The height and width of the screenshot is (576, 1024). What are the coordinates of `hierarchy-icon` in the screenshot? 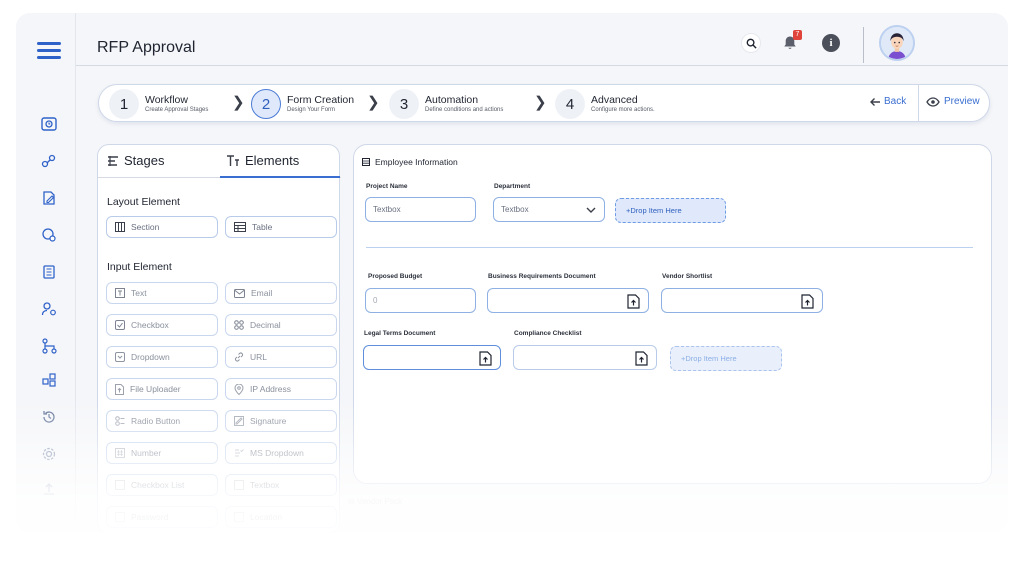 It's located at (49, 346).